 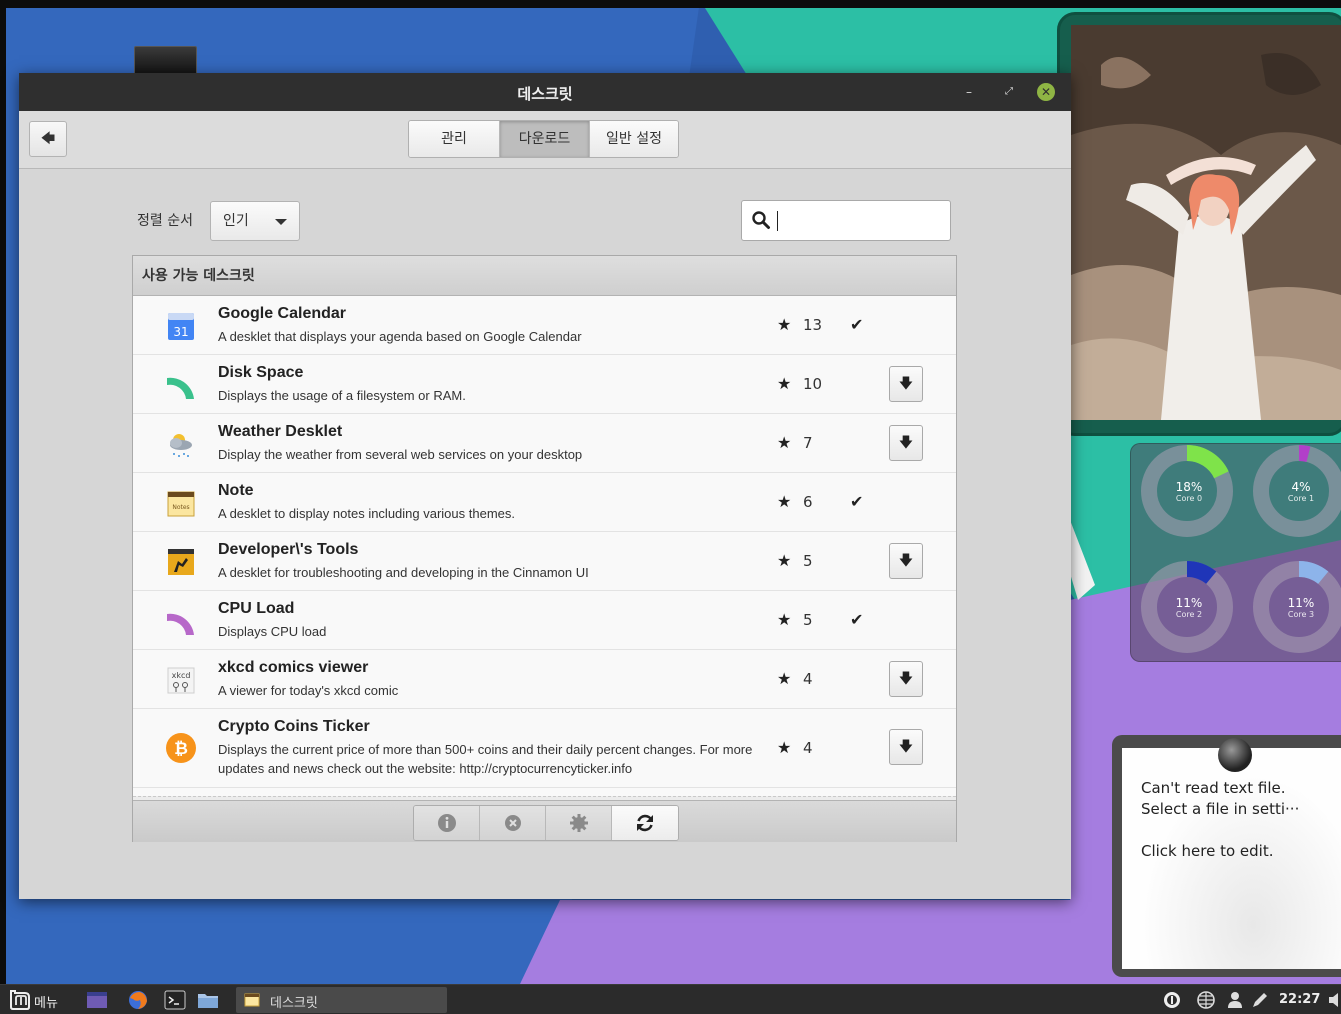 I want to click on shield-icon, so click(x=1172, y=1000).